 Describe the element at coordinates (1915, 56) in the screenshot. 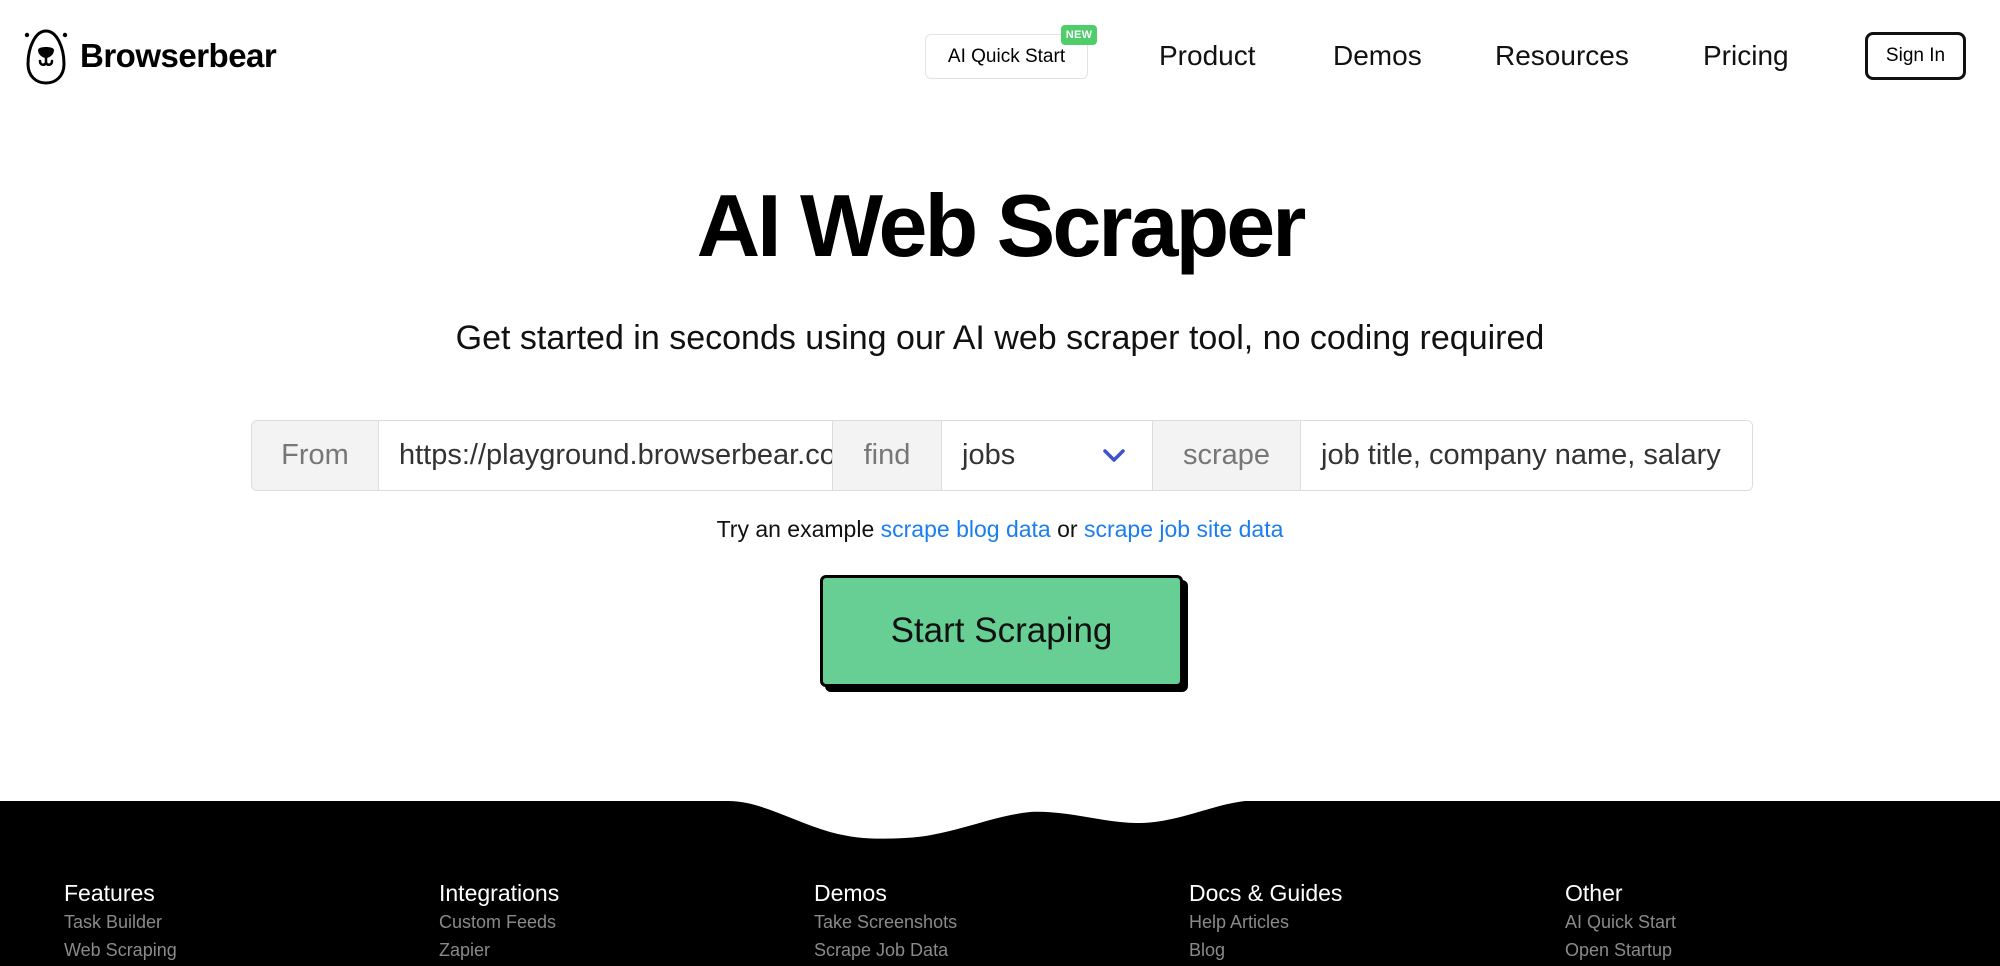

I see `sign-in-button: Sign In` at that location.